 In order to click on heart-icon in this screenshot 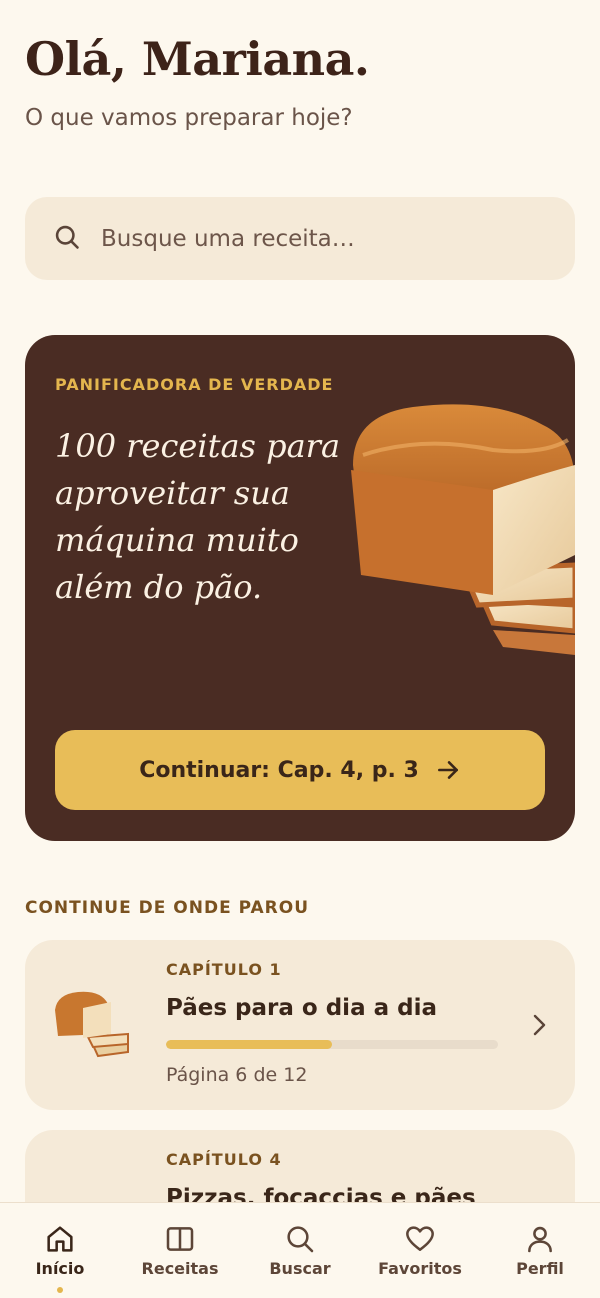, I will do `click(420, 1238)`.